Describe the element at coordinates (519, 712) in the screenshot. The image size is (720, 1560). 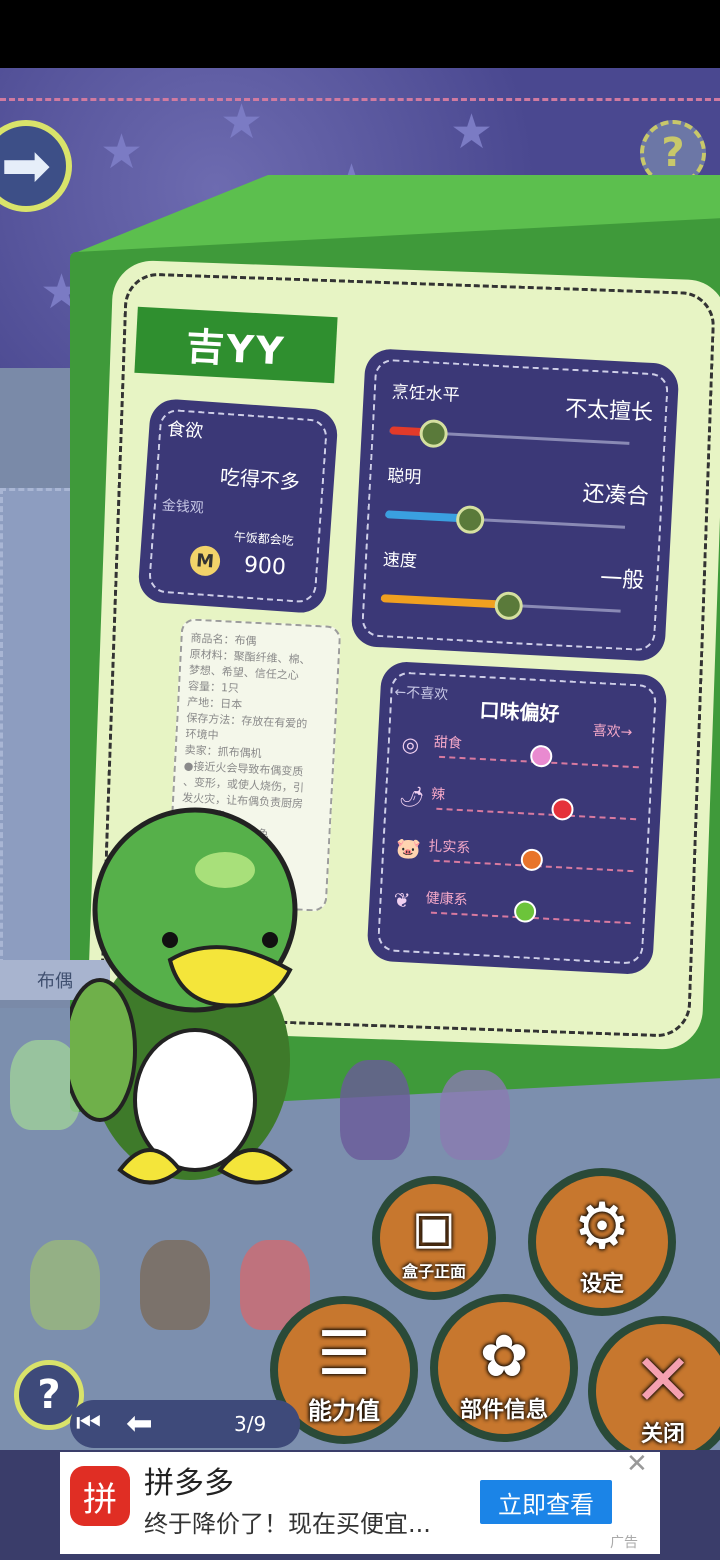
I see `taste-title: 口味偏好` at that location.